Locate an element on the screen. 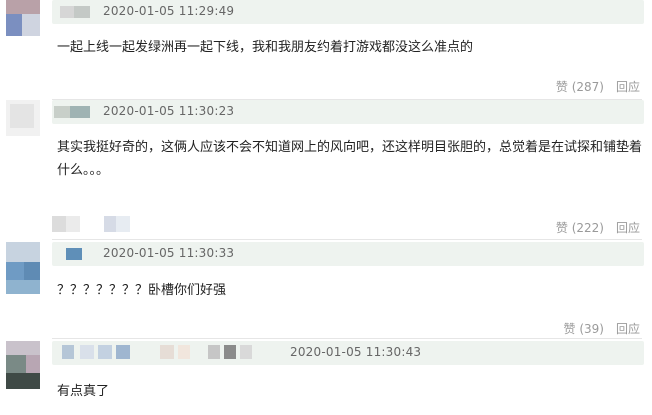  comment-timestamp: 2020-01-05 11:30:43 is located at coordinates (356, 352).